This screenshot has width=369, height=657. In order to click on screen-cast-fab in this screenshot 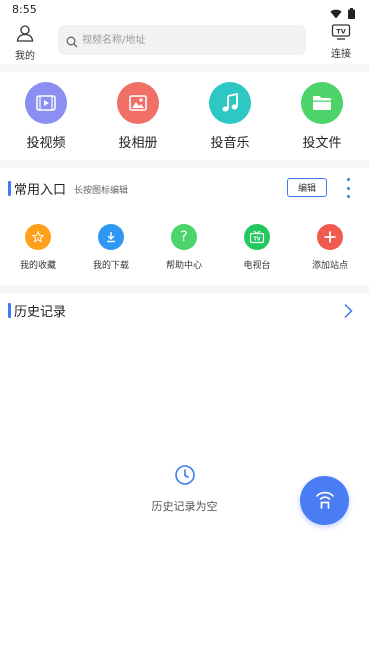, I will do `click(324, 500)`.